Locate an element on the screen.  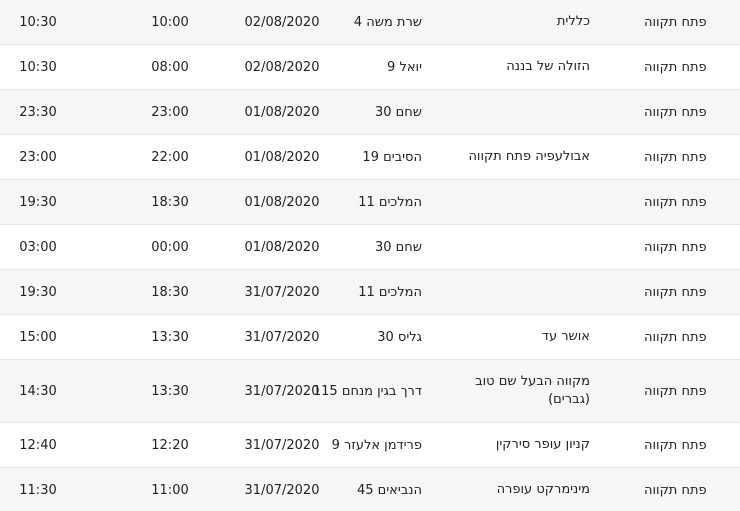
start-time-cell: 00:00 is located at coordinates (170, 247).